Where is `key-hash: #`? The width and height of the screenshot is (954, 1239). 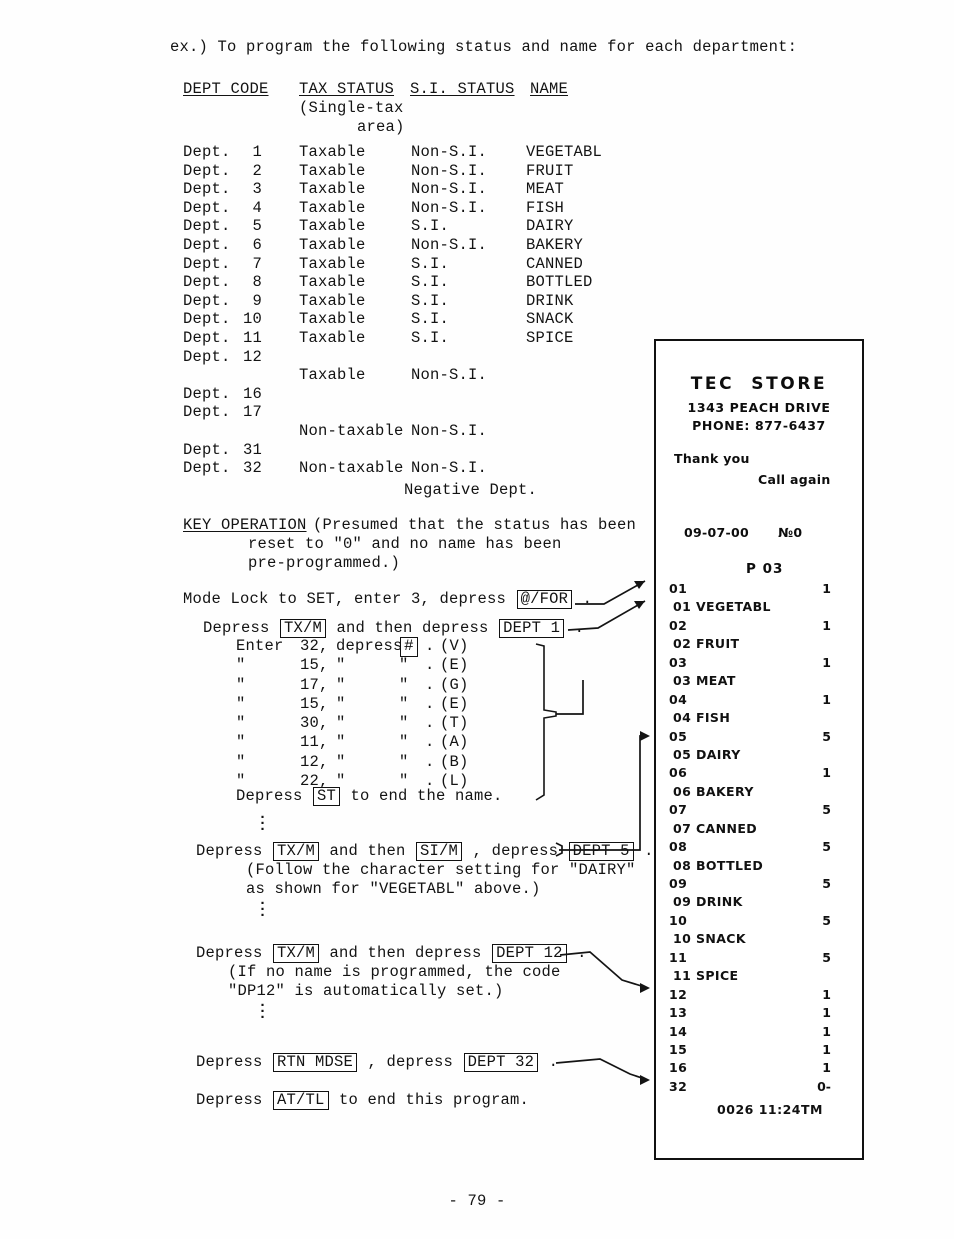
key-hash: # is located at coordinates (409, 647).